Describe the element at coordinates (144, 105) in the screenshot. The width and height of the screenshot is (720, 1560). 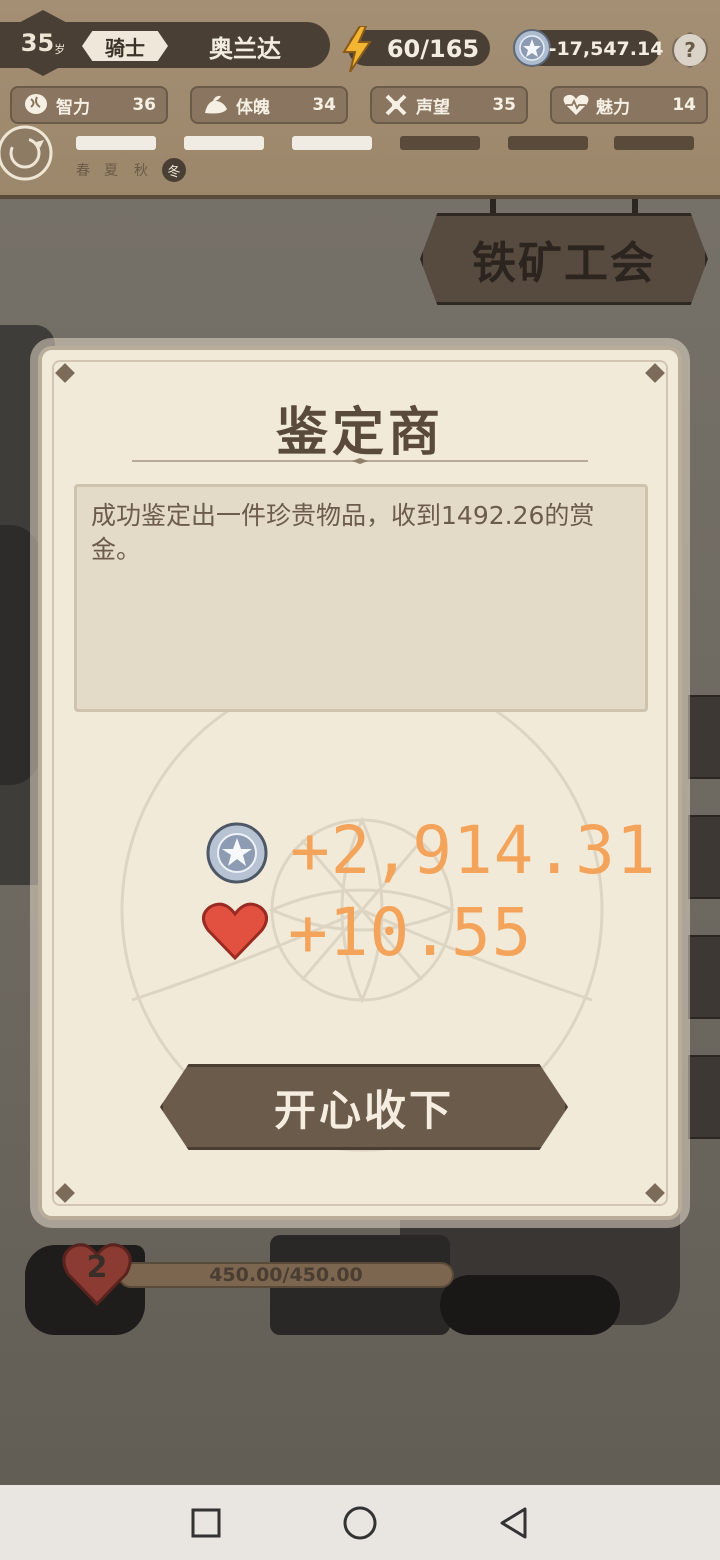
I see `stat-value: 36` at that location.